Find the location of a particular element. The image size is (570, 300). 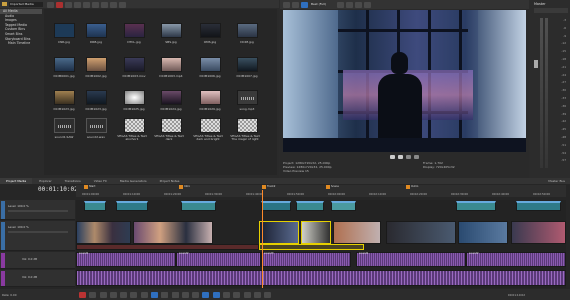

region-icon is located at coordinates (257, 295).